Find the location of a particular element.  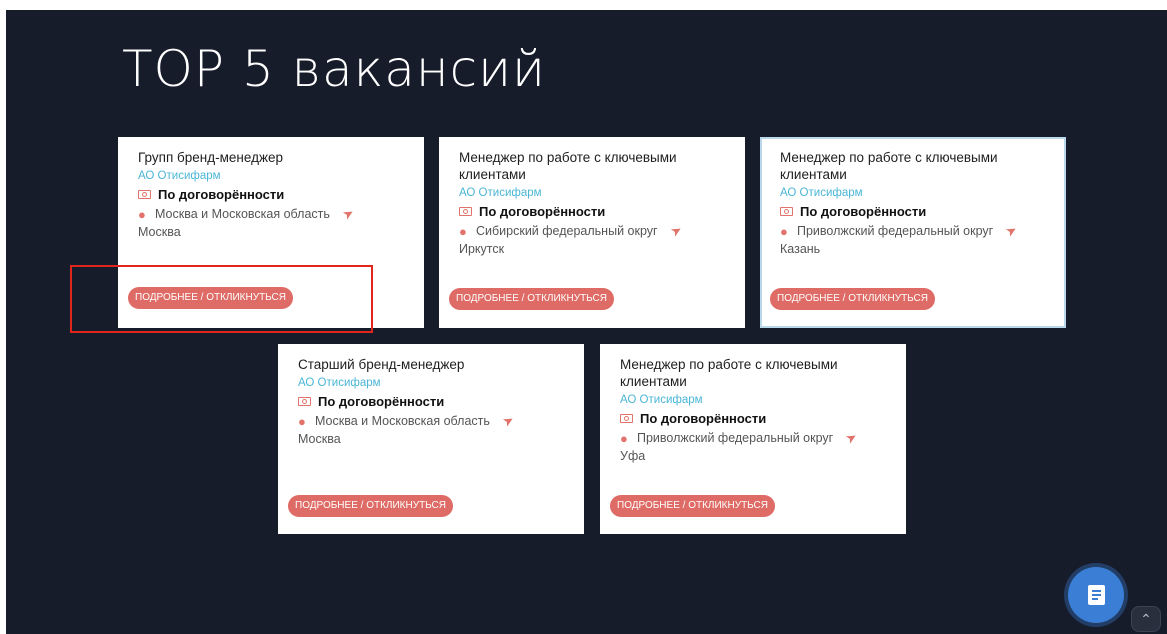

location-row: ● Сибирский федеральный округ ➤ is located at coordinates (592, 230).